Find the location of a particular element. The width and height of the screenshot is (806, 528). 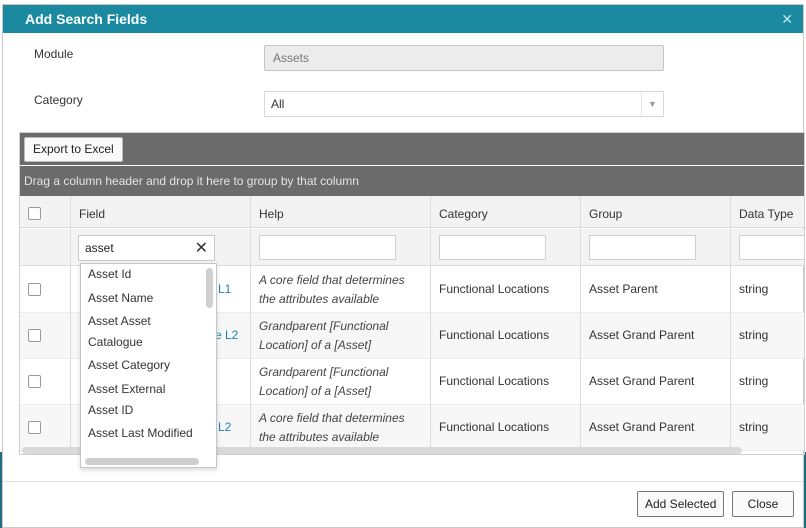

autocomplete-horizontal-scrollbar is located at coordinates (142, 461).